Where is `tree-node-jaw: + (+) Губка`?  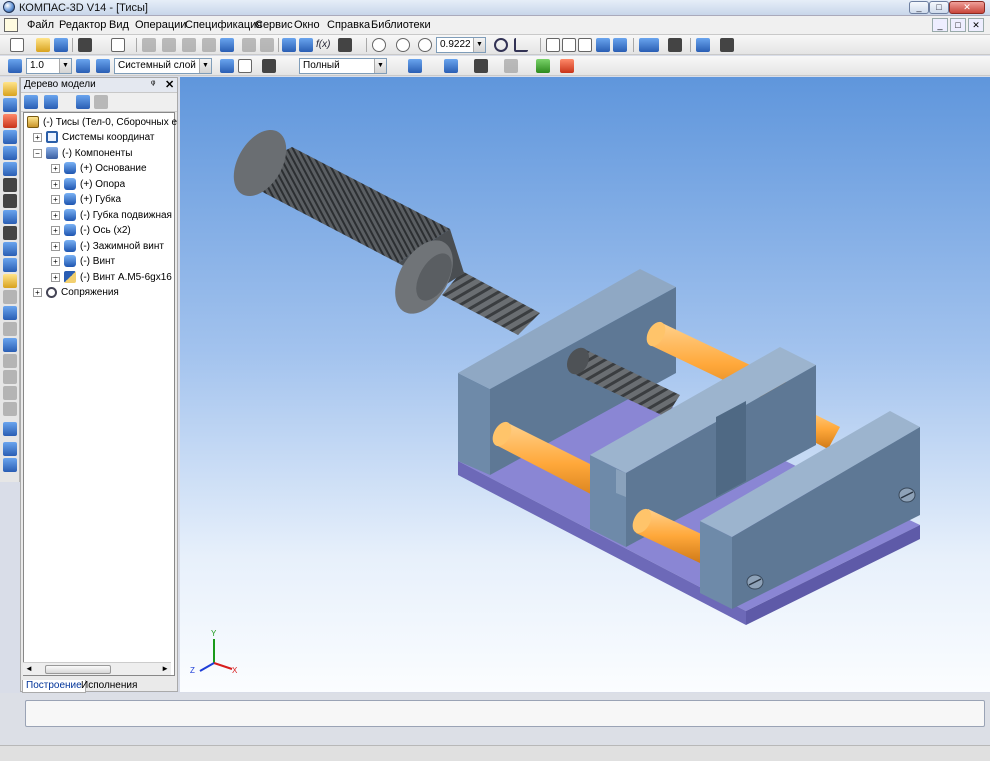
tree-node-jaw: + (+) Губка is located at coordinates (86, 200).